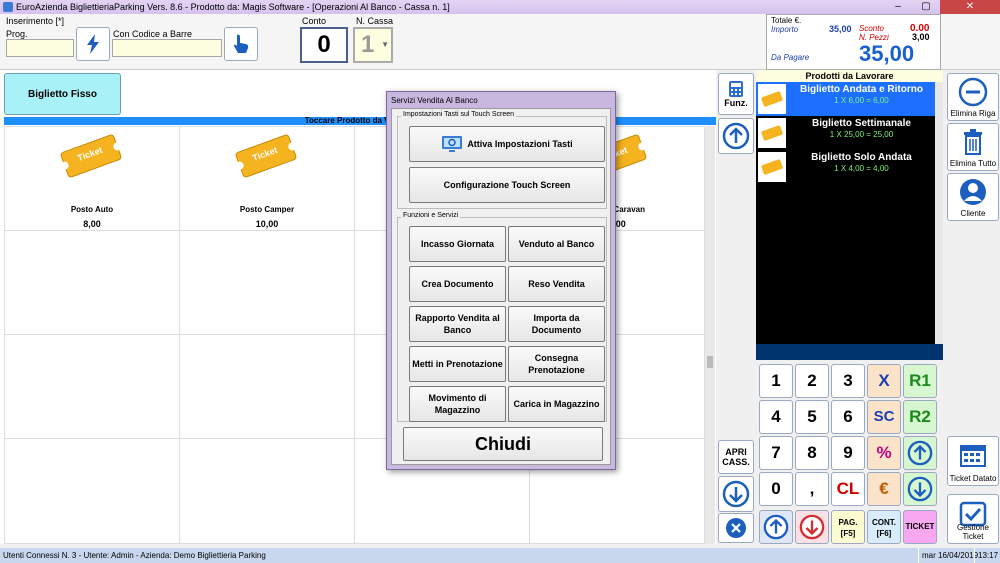 The height and width of the screenshot is (563, 1000). Describe the element at coordinates (949, 555) in the screenshot. I see `status-date: mar 16/04/2019` at that location.